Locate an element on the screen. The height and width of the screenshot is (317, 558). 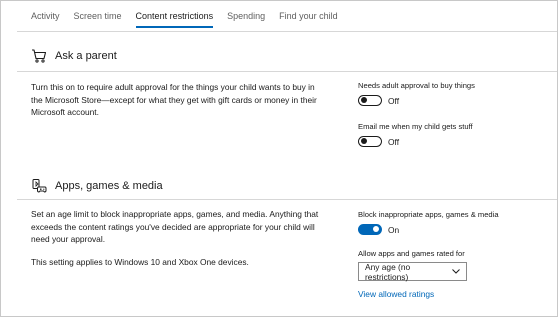
email-me-setting: Email me when my child gets stuff Off is located at coordinates (415, 134).